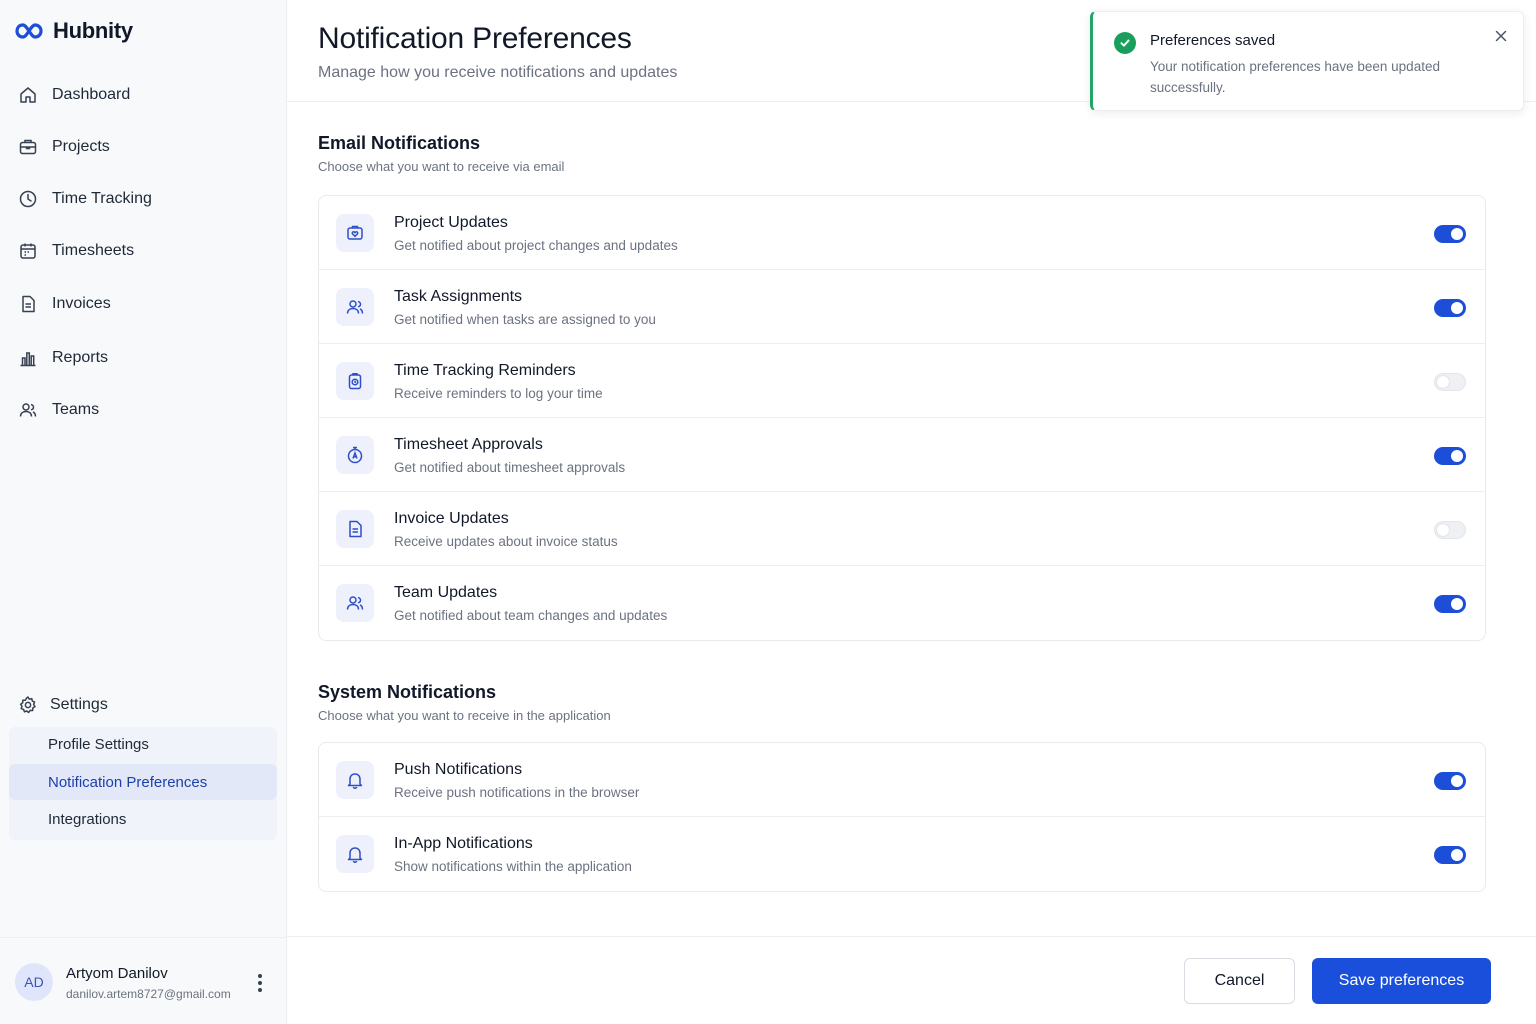 This screenshot has height=1024, width=1536. I want to click on row-title: Invoice Updates, so click(451, 518).